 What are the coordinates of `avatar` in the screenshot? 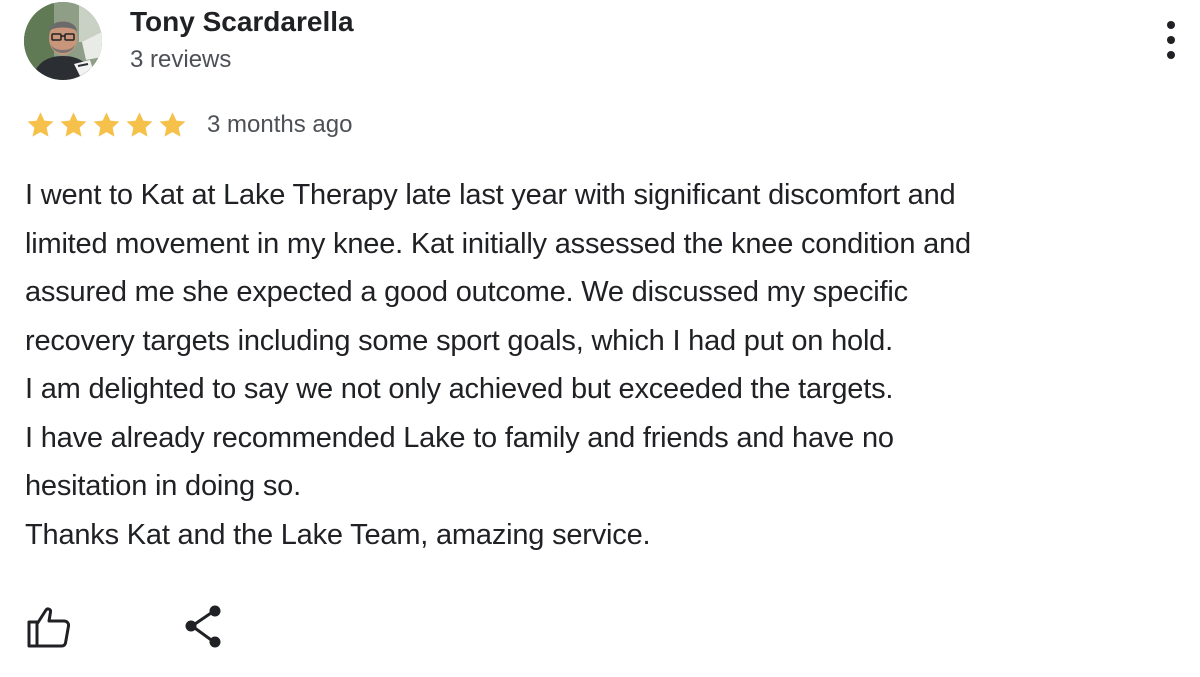 It's located at (63, 41).